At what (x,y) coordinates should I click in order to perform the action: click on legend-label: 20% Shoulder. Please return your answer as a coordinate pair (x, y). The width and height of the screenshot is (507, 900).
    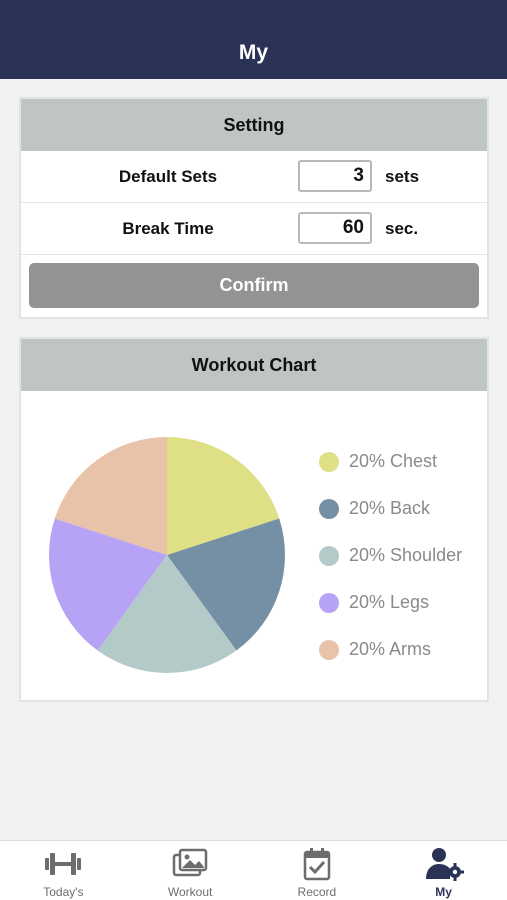
    Looking at the image, I should click on (406, 555).